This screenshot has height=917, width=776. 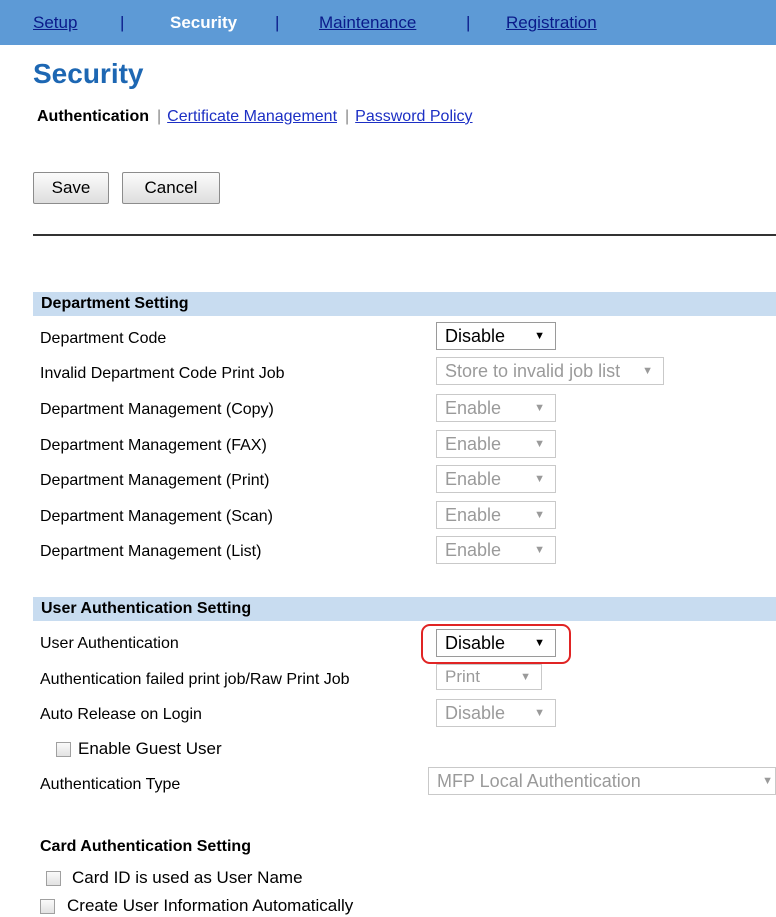 What do you see at coordinates (151, 551) in the screenshot?
I see `department-management-list-label: Department Management (List)` at bounding box center [151, 551].